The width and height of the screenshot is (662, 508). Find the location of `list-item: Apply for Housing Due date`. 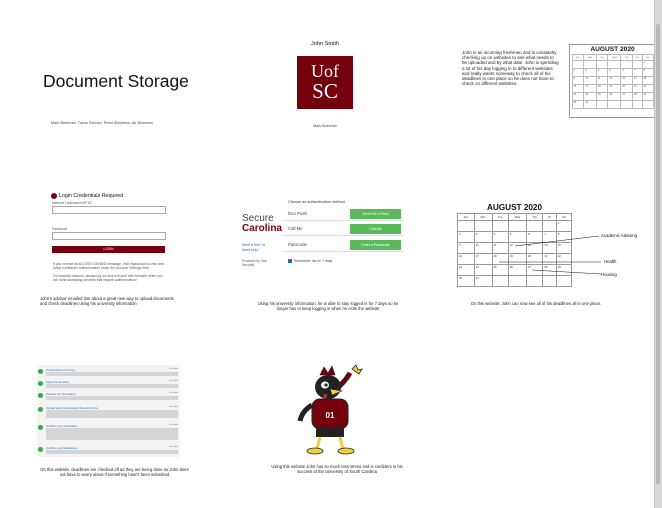

list-item: Apply for Housing Due date is located at coordinates (108, 384).